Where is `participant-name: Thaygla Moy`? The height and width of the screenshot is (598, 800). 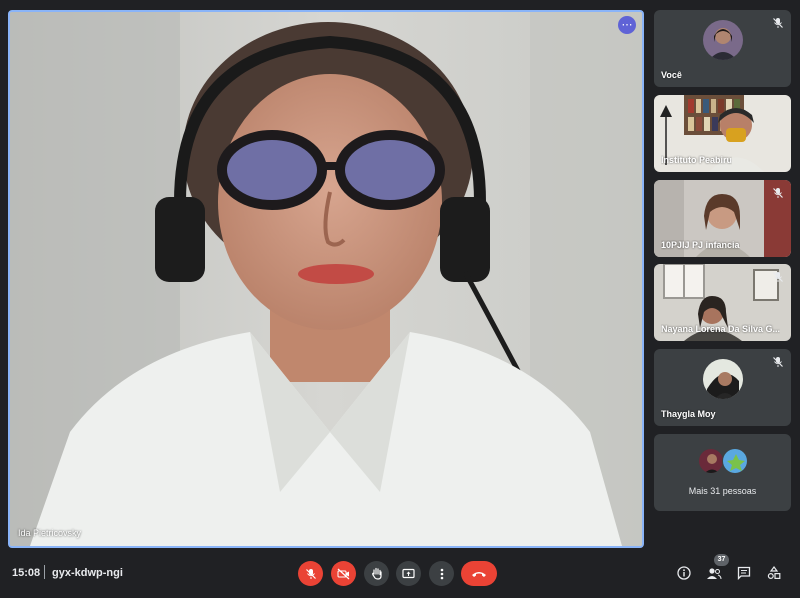 participant-name: Thaygla Moy is located at coordinates (688, 414).